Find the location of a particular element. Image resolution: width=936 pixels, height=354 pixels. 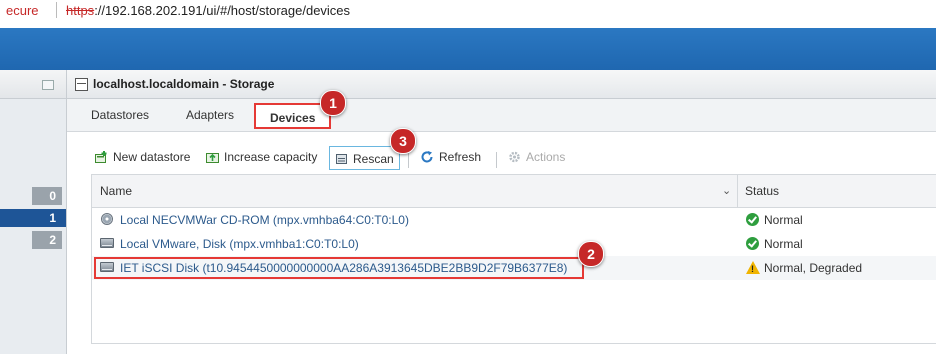

collapse-icon is located at coordinates (48, 85).